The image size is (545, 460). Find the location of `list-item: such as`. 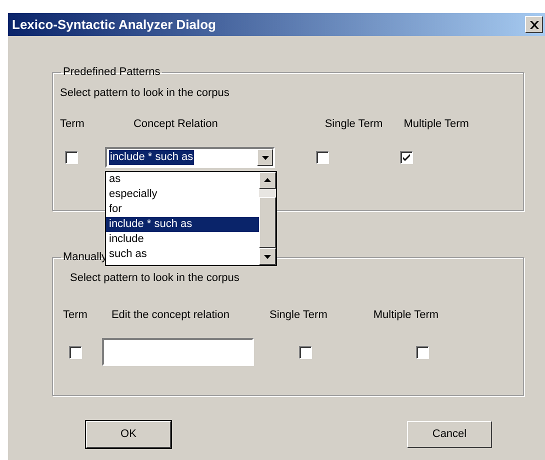

list-item: such as is located at coordinates (182, 254).